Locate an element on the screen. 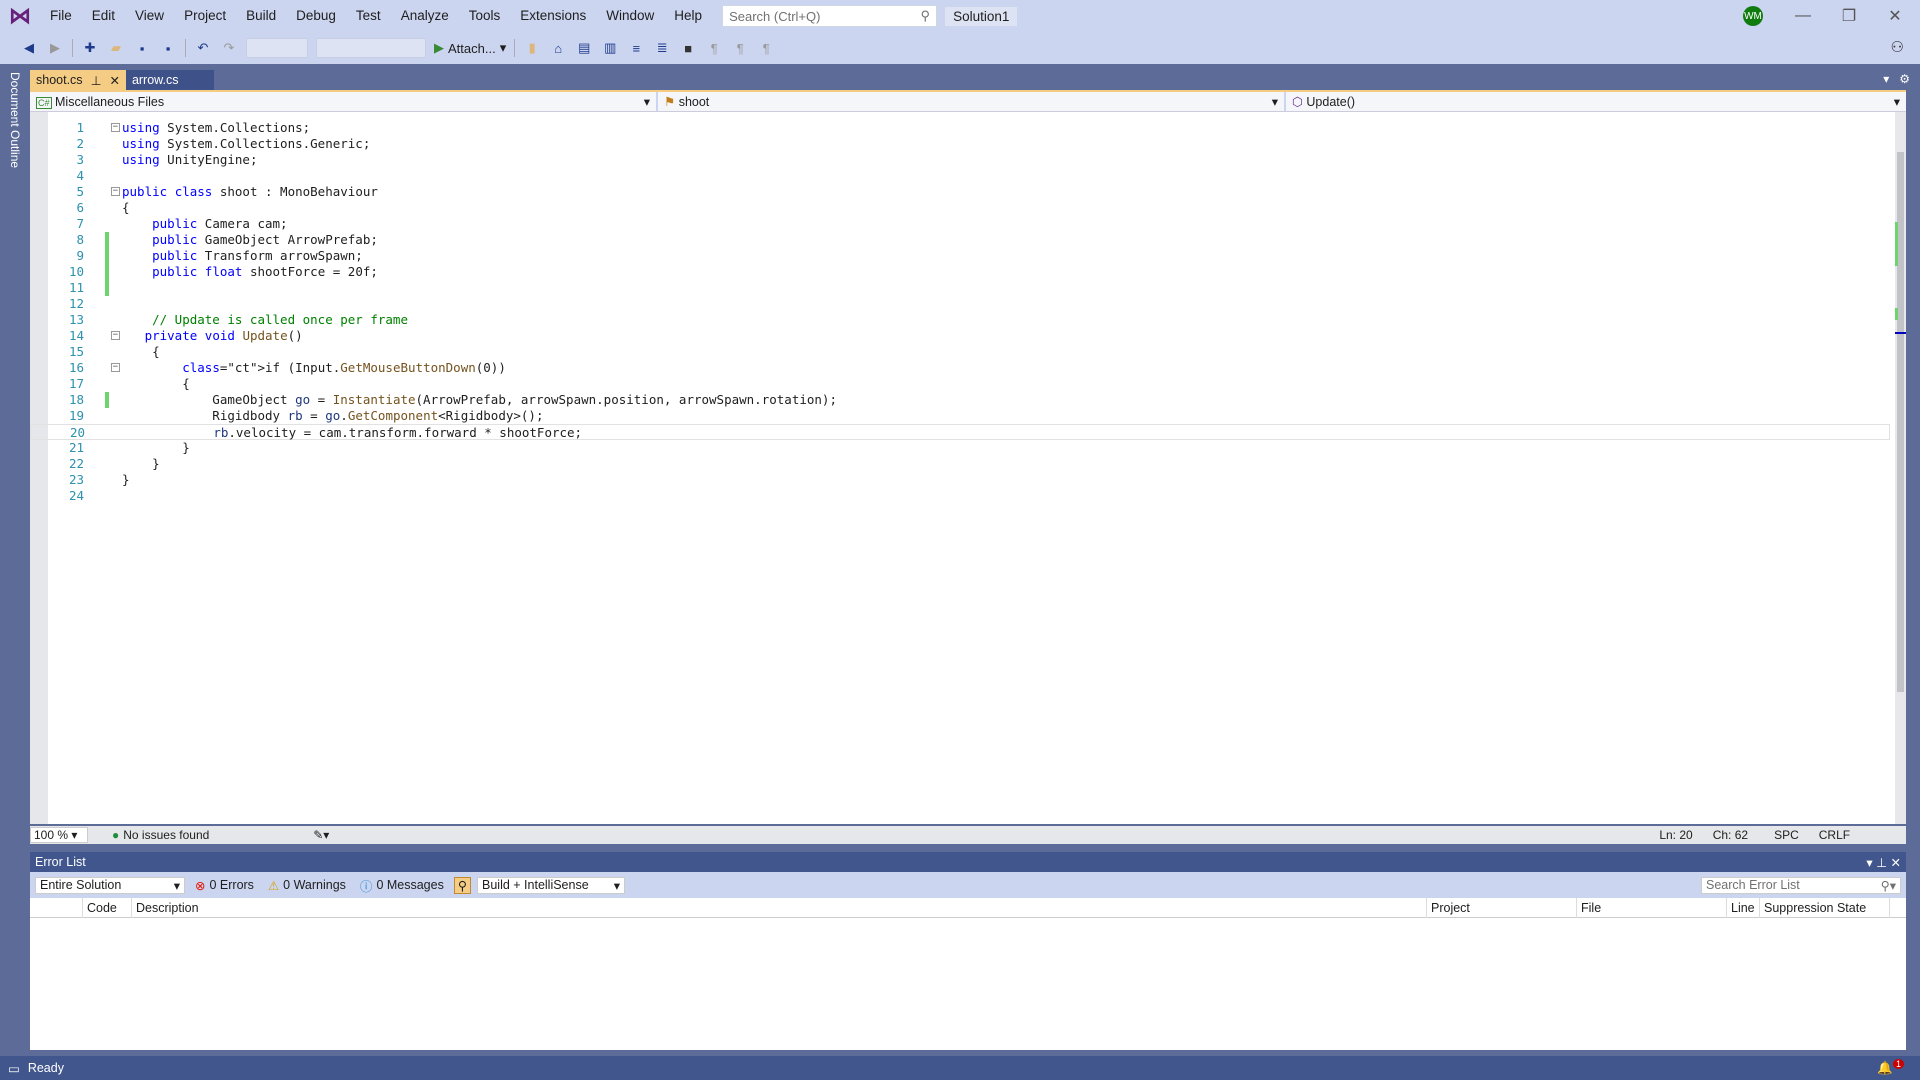 The image size is (1920, 1080). column-description: Description is located at coordinates (779, 907).